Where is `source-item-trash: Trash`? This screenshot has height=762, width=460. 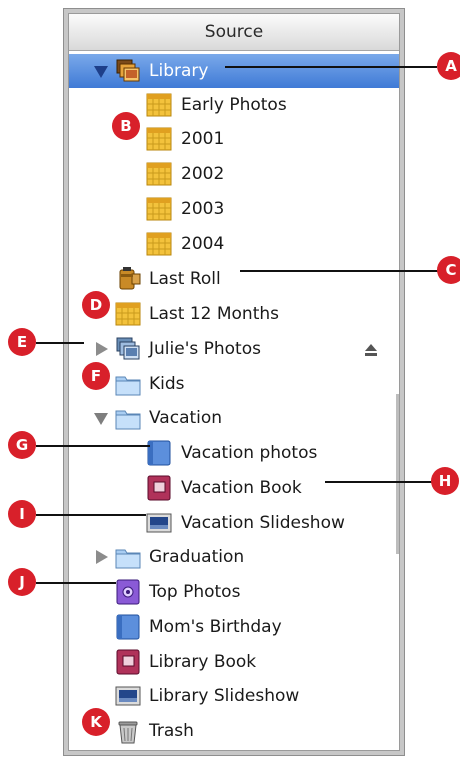 source-item-trash: Trash is located at coordinates (234, 731).